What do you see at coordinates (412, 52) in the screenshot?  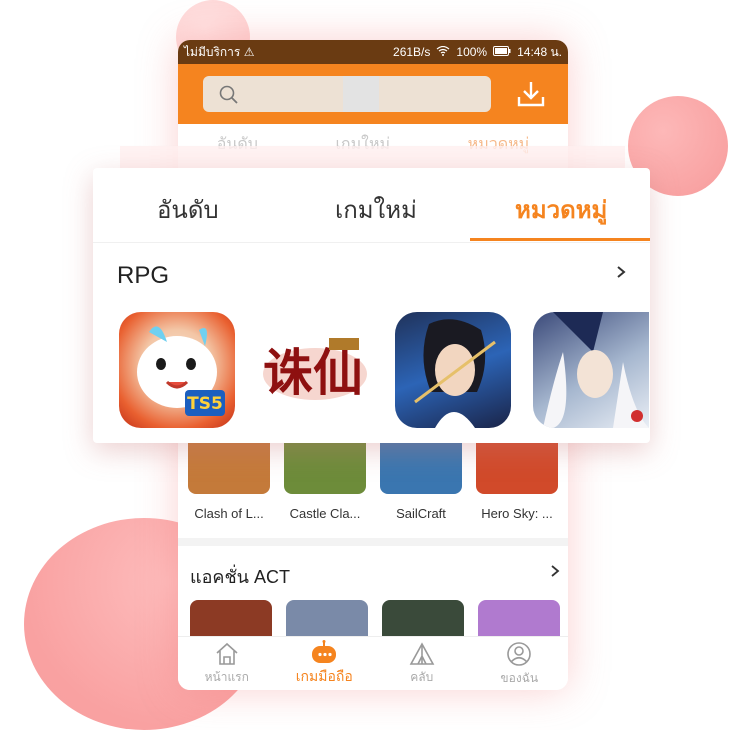 I see `network-speed: 261B/s` at bounding box center [412, 52].